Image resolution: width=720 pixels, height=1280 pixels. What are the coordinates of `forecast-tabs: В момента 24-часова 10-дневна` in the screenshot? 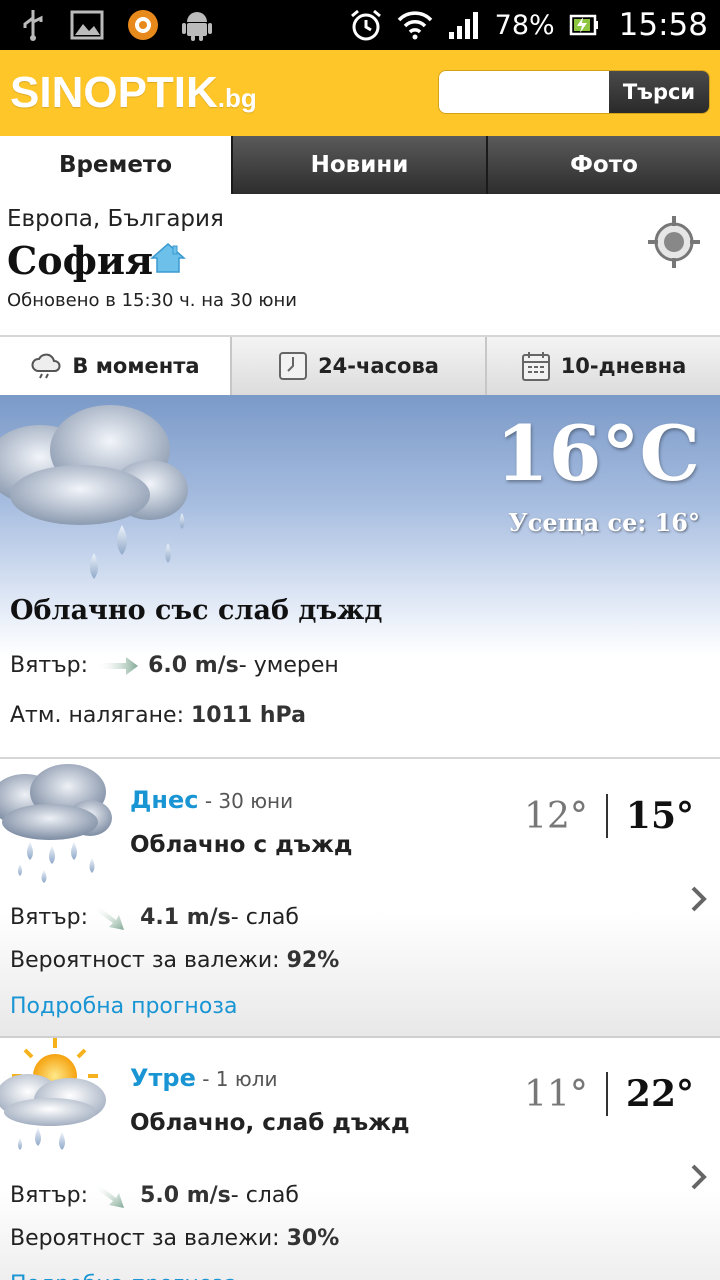 It's located at (360, 366).